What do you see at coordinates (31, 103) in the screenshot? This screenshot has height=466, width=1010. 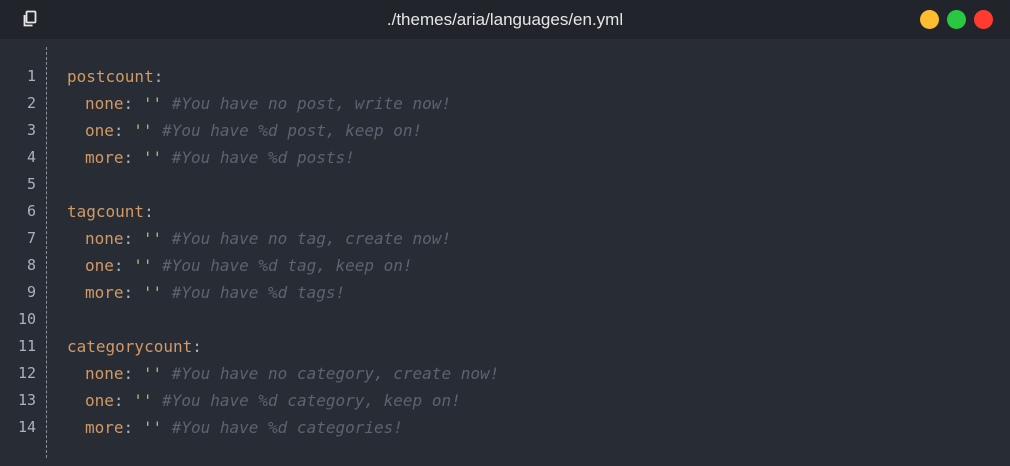 I see `line-number: 2` at bounding box center [31, 103].